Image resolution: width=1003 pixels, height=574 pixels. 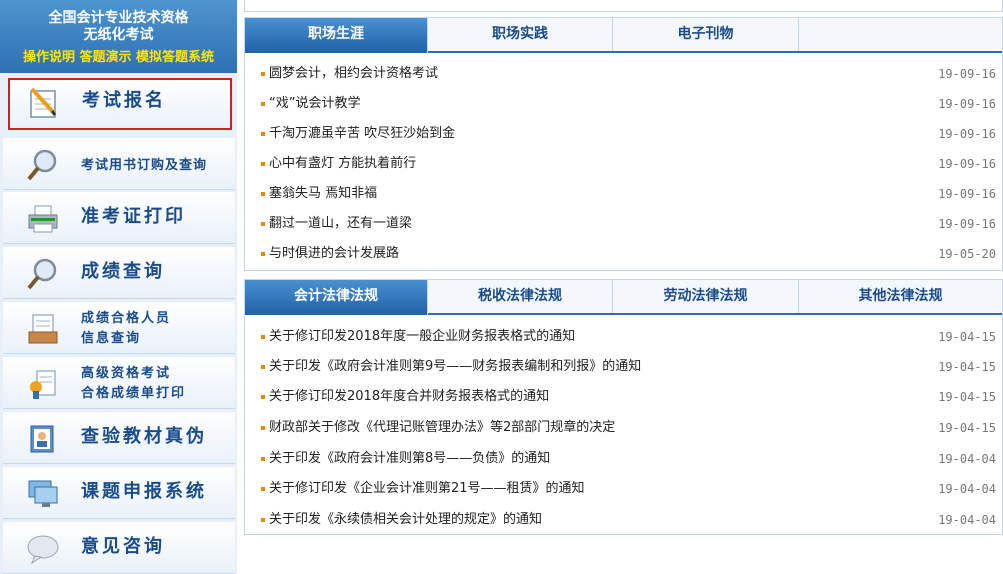 What do you see at coordinates (49, 57) in the screenshot?
I see `operation-guide-link: 操作说明` at bounding box center [49, 57].